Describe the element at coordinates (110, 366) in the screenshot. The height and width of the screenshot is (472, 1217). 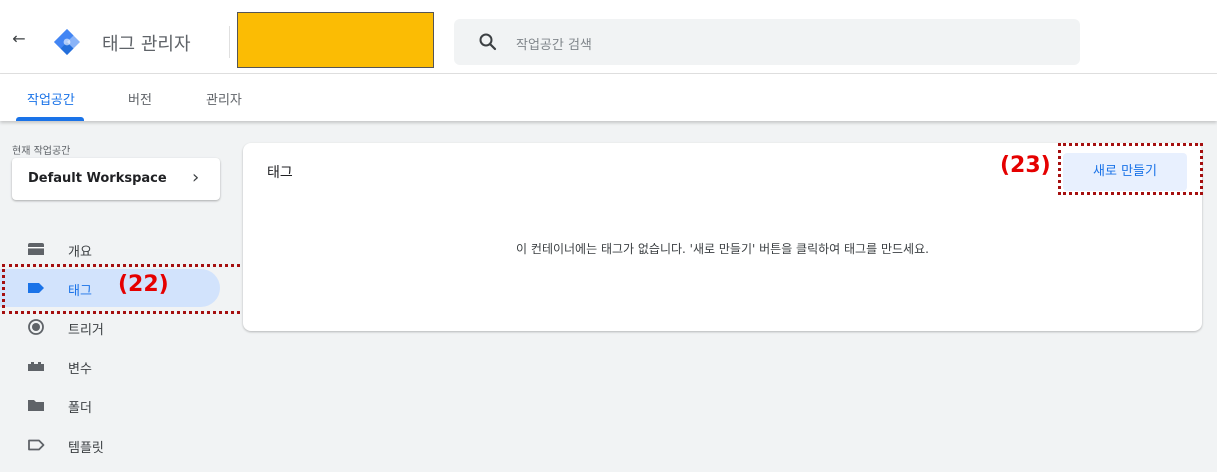
I see `sidebar-item-variables: 변수` at that location.